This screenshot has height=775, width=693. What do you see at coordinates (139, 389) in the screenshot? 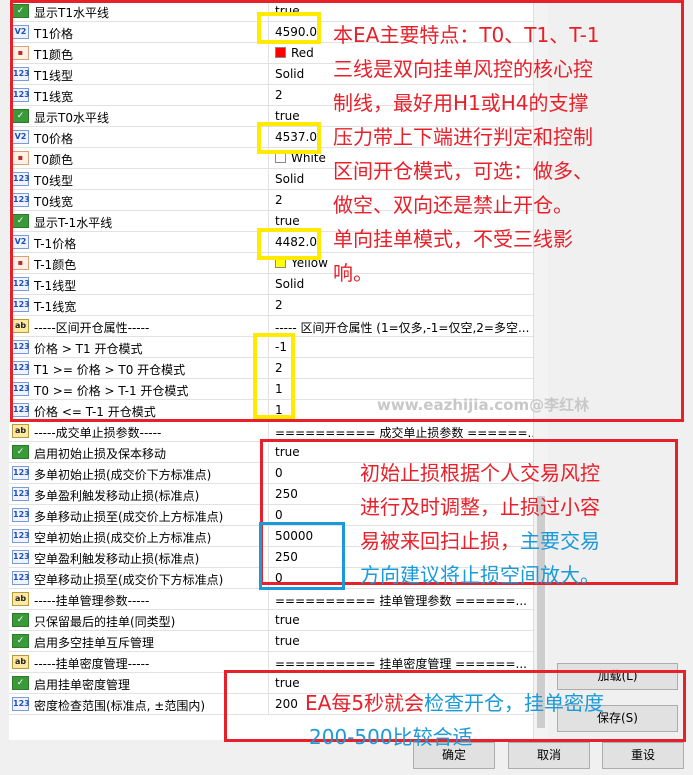
I see `param-name-cell: 123 T0 >= 价格 > T-1 开仓模式` at bounding box center [139, 389].